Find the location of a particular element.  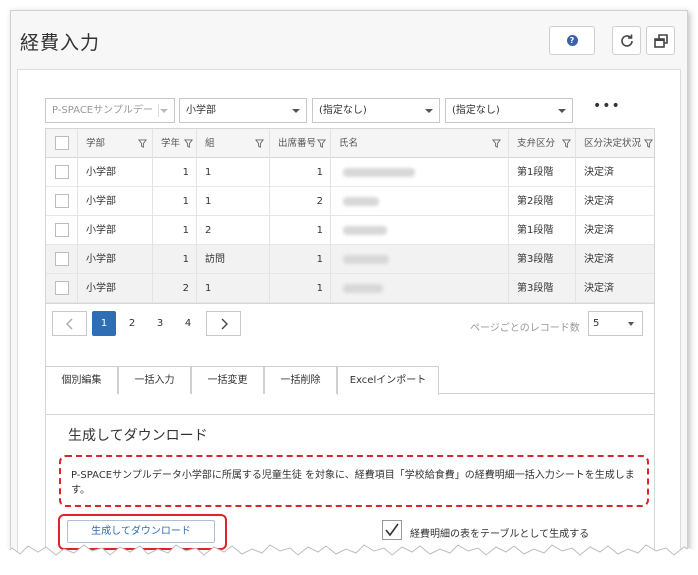

column-header-class: 組 is located at coordinates (233, 143).